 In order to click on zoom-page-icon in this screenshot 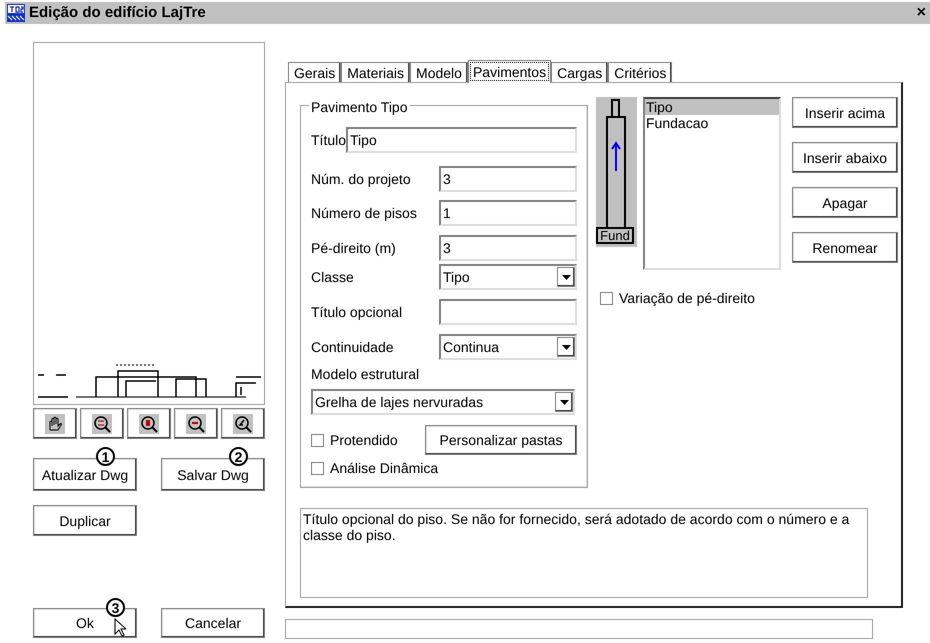, I will do `click(149, 424)`.